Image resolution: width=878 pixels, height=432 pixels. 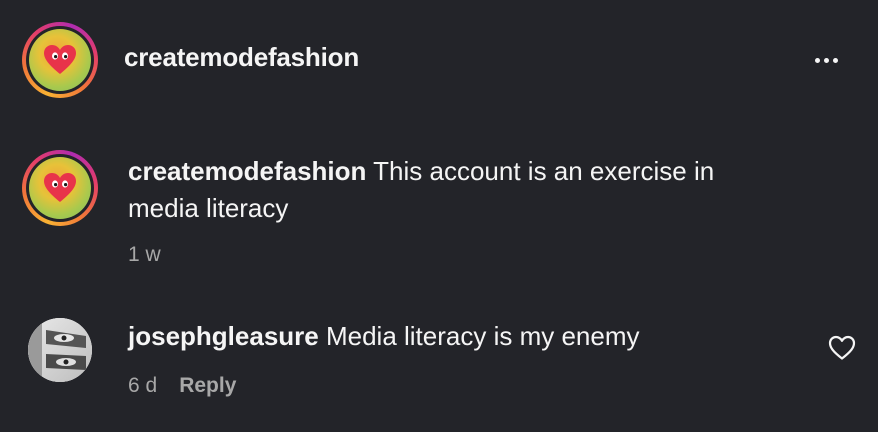 I want to click on more-options-button, so click(x=826, y=60).